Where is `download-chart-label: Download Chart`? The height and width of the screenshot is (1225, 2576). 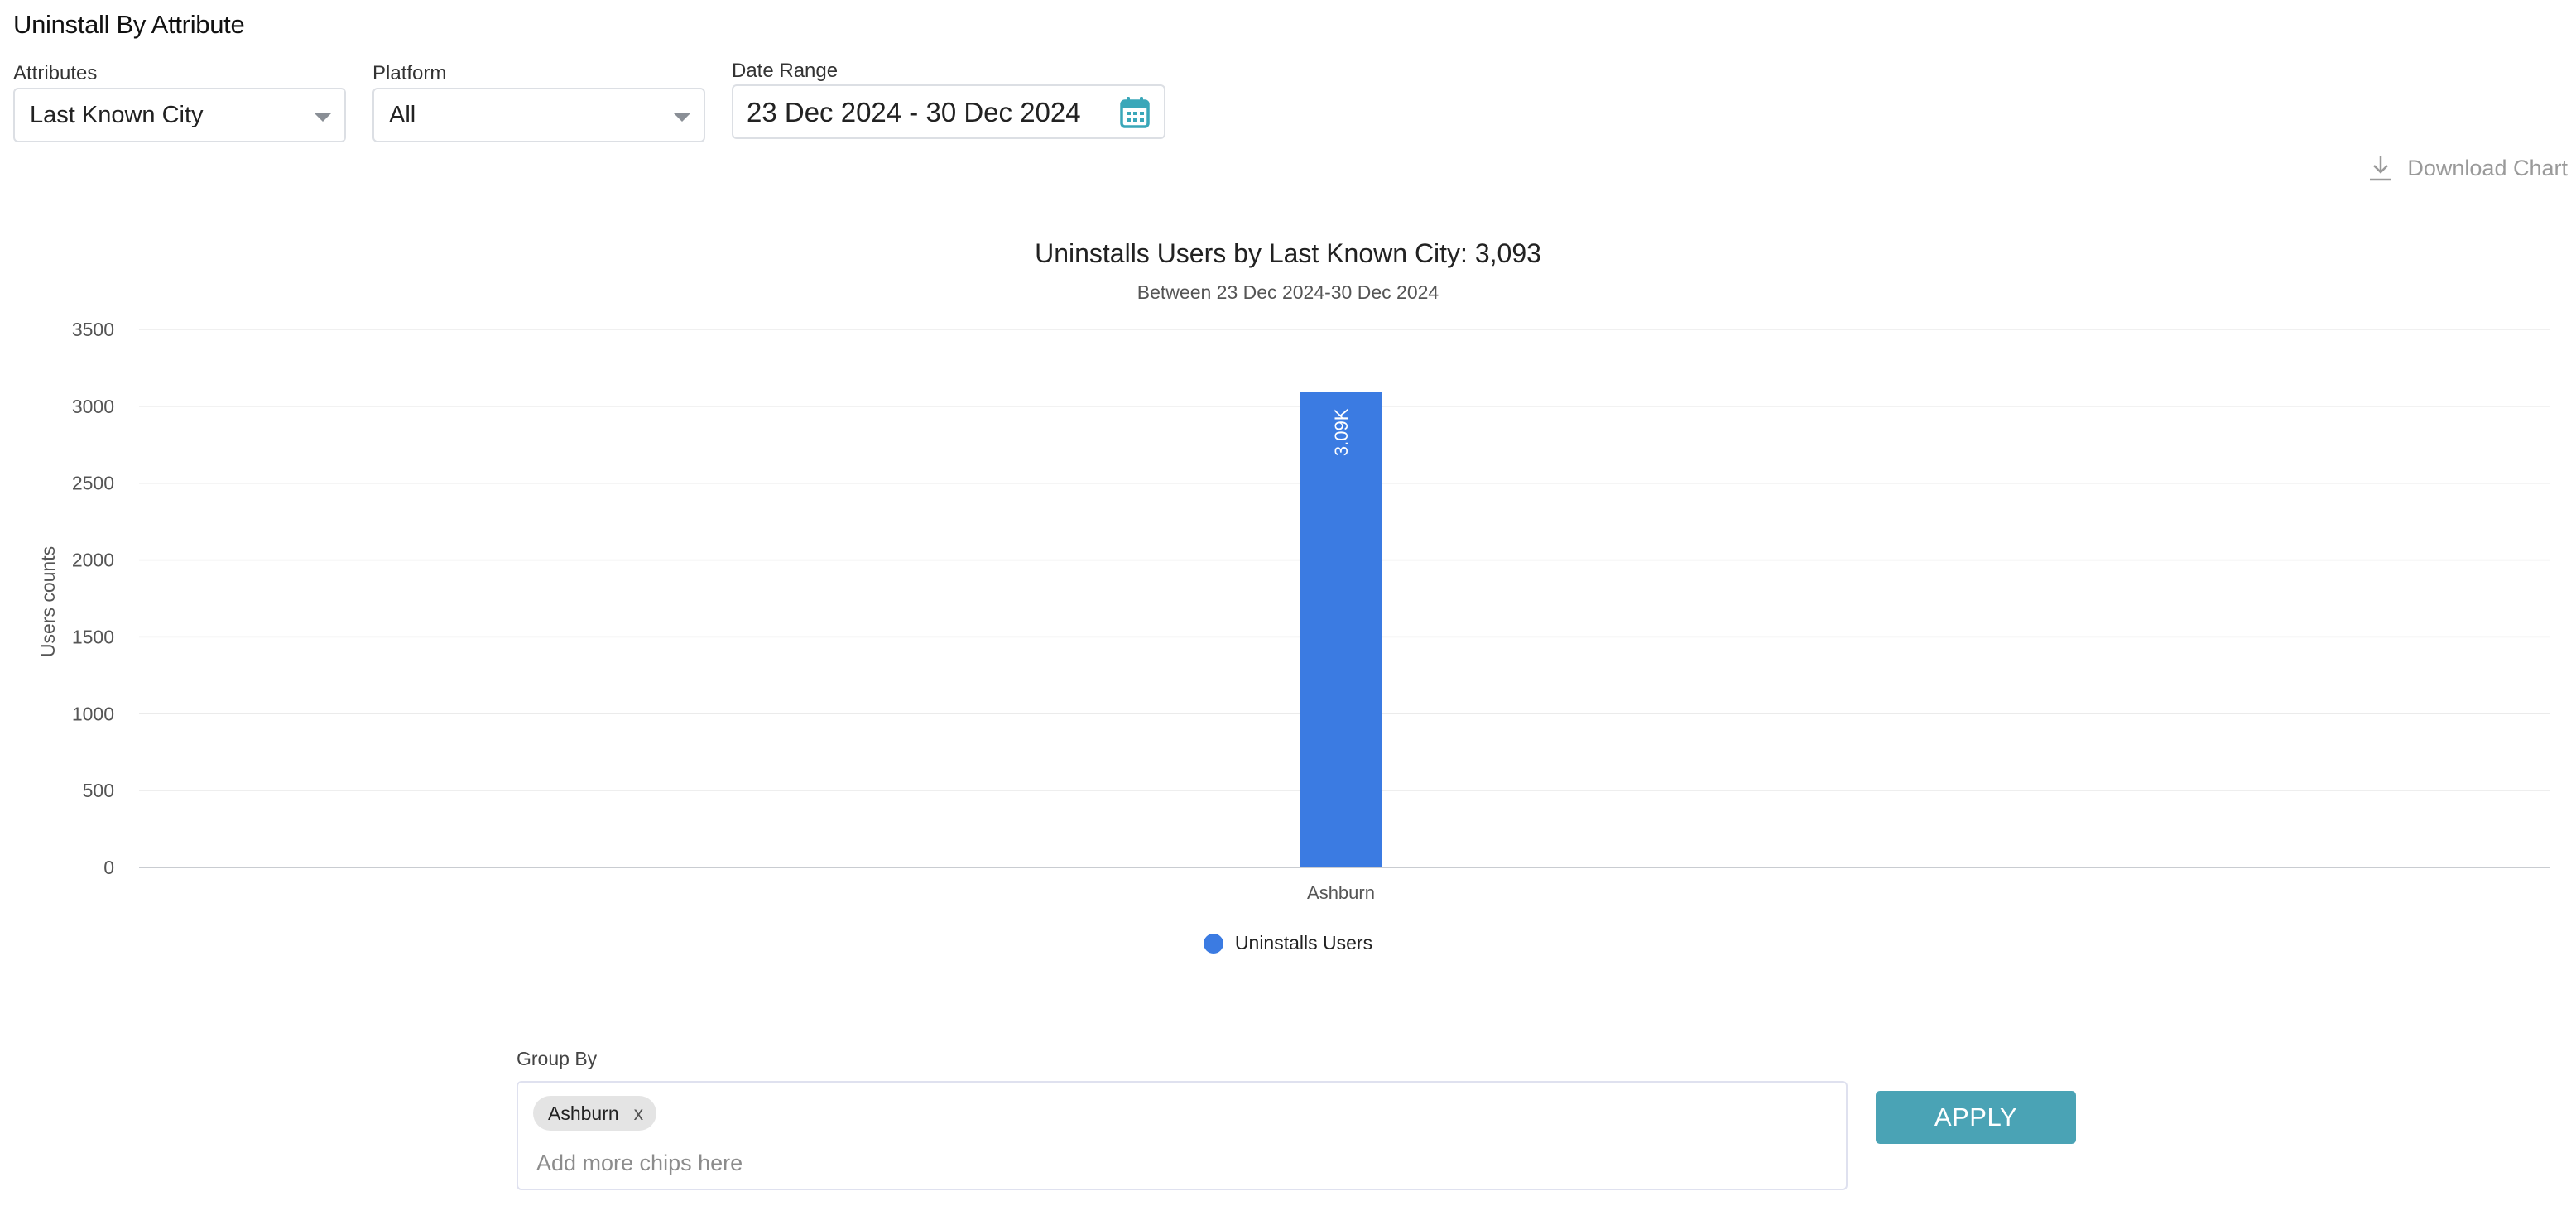
download-chart-label: Download Chart is located at coordinates (2487, 167).